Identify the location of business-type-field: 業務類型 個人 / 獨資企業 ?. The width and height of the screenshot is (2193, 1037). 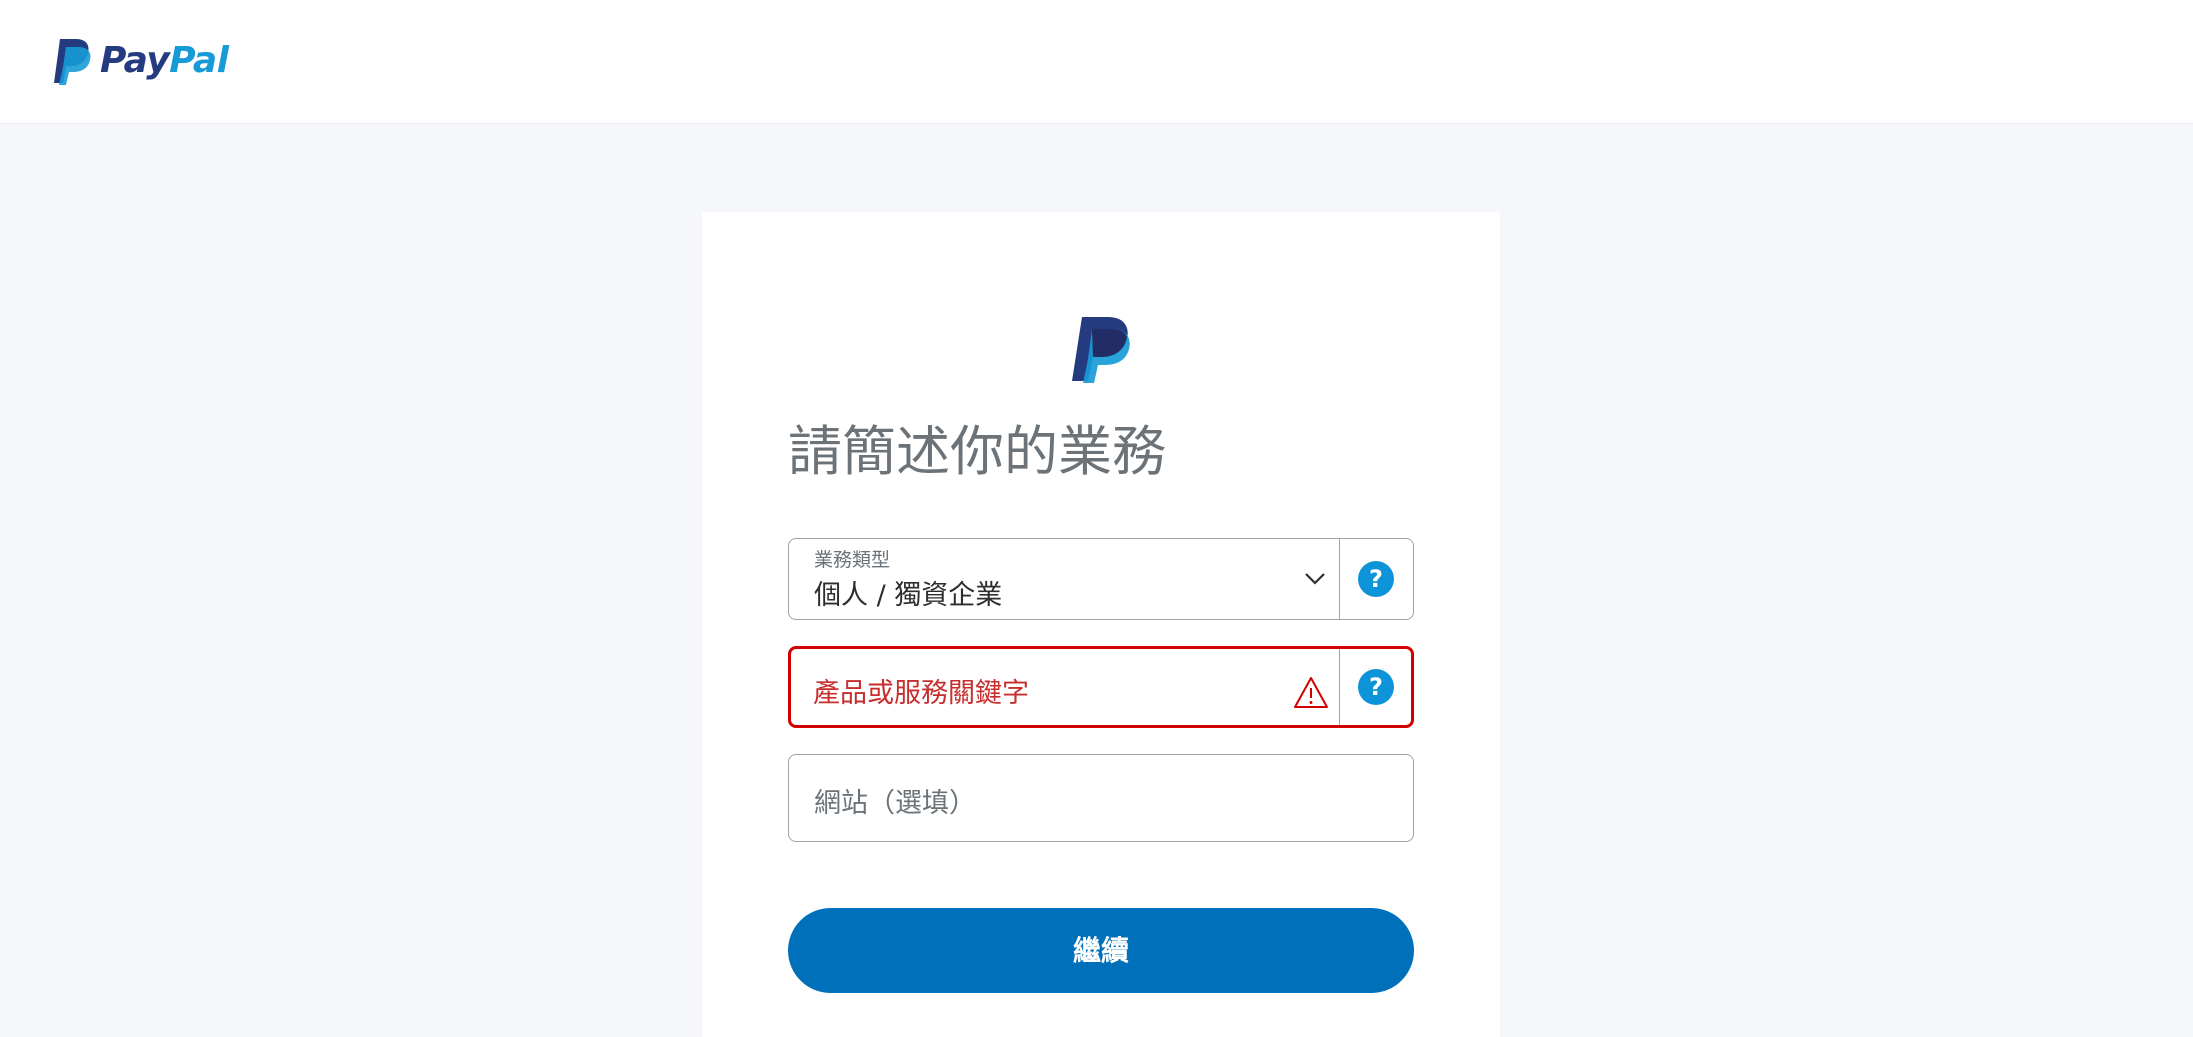
(1101, 579).